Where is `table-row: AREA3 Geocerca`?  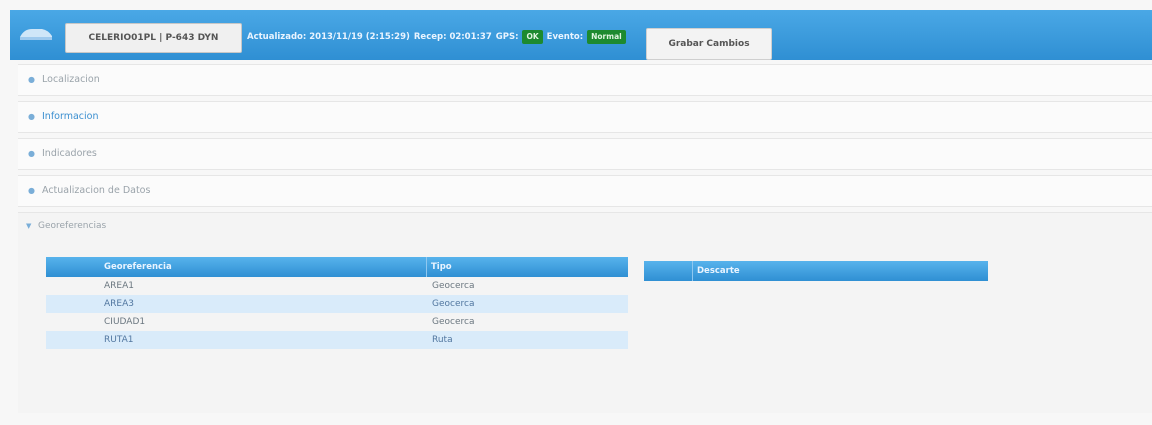
table-row: AREA3 Geocerca is located at coordinates (337, 304).